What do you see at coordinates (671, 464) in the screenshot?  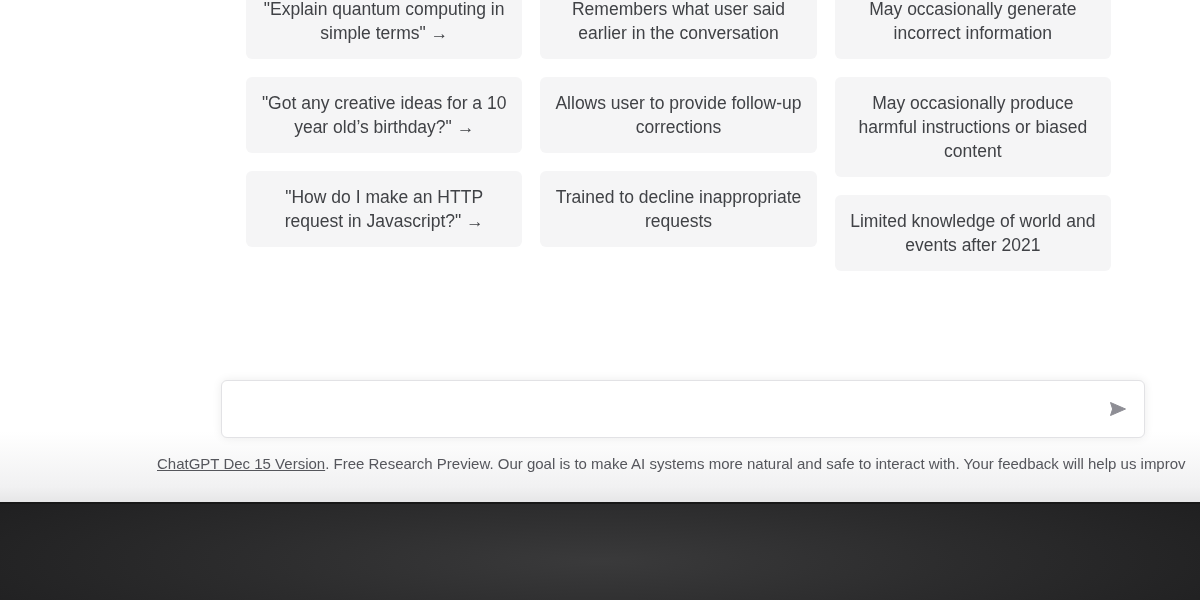 I see `footer-disclaimer: ChatGPT Dec 15 Version. Free Research Preview. Our goal is to make AI systems more natural and safe to interact with. Your feedback will help us improv` at bounding box center [671, 464].